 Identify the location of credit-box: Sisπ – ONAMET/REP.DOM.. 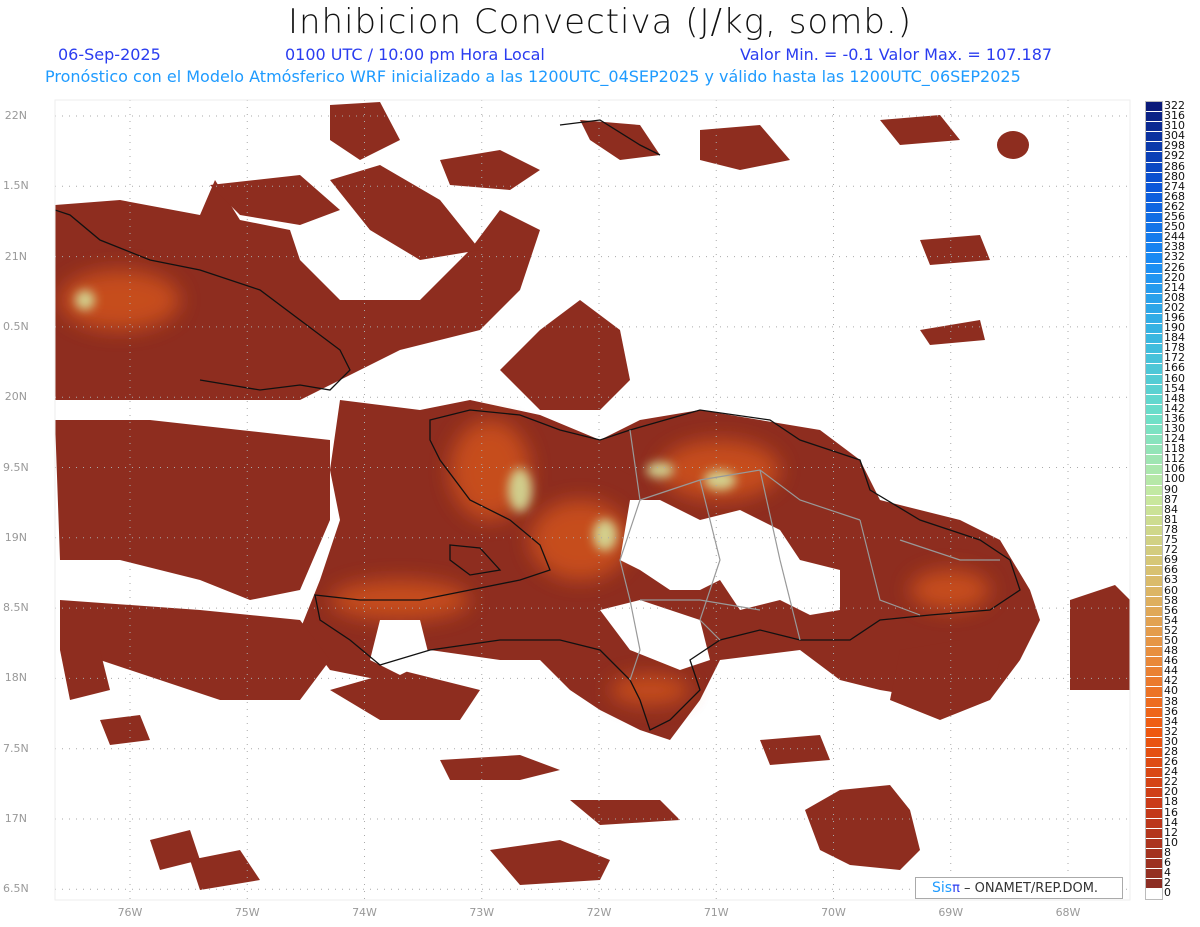
(1019, 888).